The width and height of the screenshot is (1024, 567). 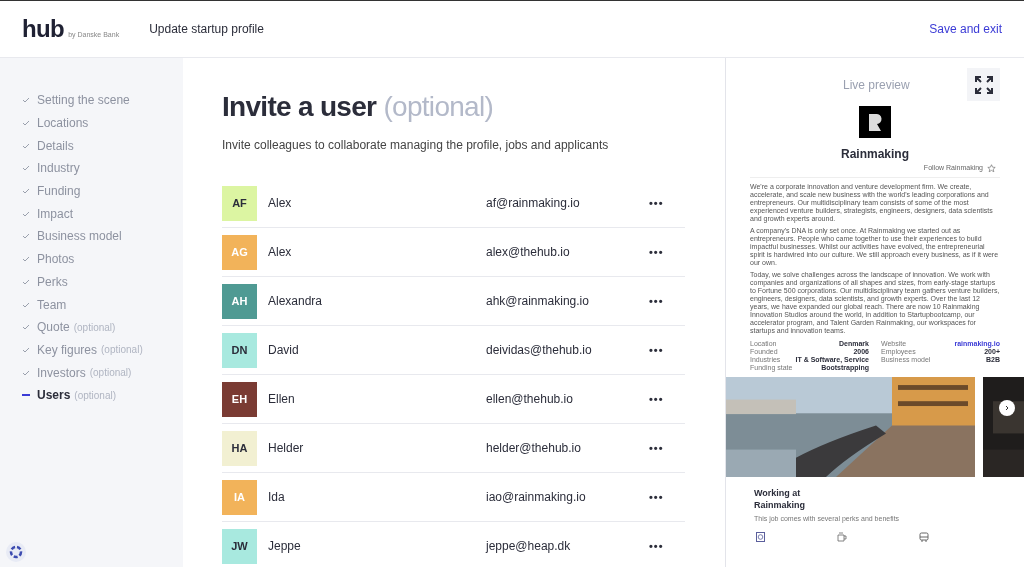 I want to click on step-label: Quote, so click(x=53, y=328).